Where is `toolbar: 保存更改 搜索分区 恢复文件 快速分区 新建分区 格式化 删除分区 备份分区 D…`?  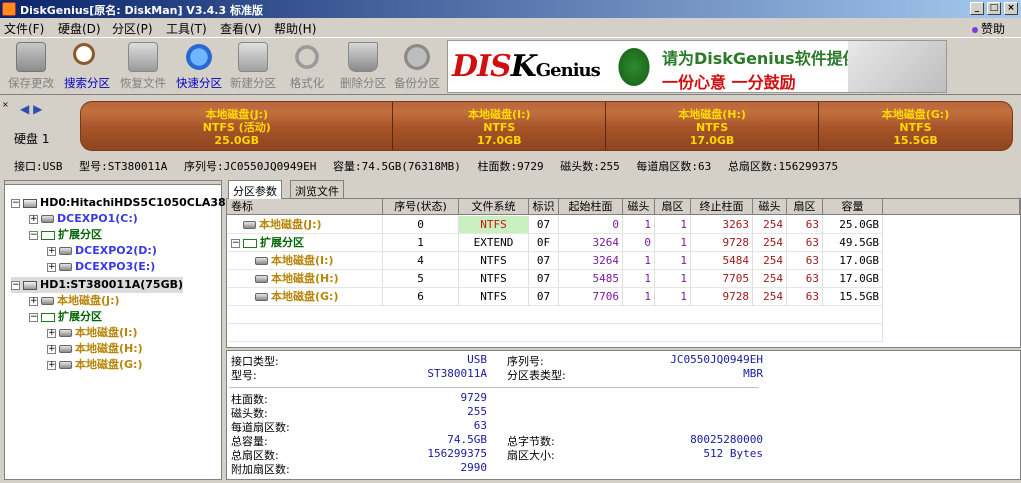
toolbar: 保存更改 搜索分区 恢复文件 快速分区 新建分区 格式化 删除分区 备份分区 D… is located at coordinates (510, 66).